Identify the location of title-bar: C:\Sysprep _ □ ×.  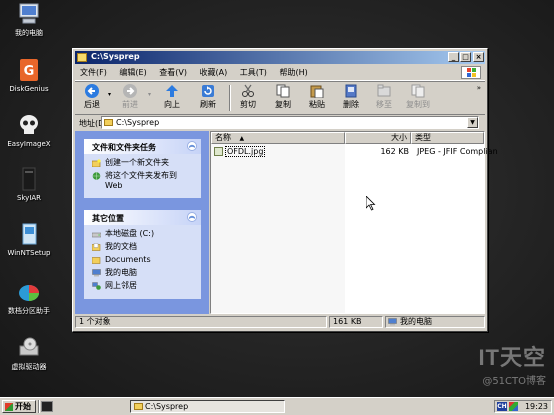
(280, 57).